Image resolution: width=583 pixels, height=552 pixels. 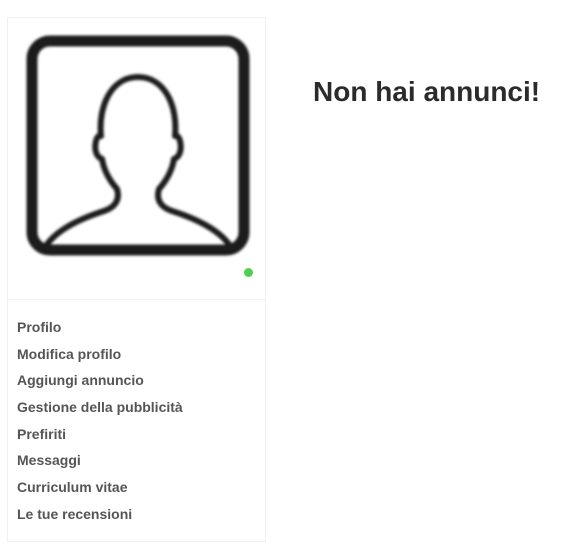 What do you see at coordinates (141, 490) in the screenshot?
I see `menu-item-curriculum-vitae: Curriculum vitae` at bounding box center [141, 490].